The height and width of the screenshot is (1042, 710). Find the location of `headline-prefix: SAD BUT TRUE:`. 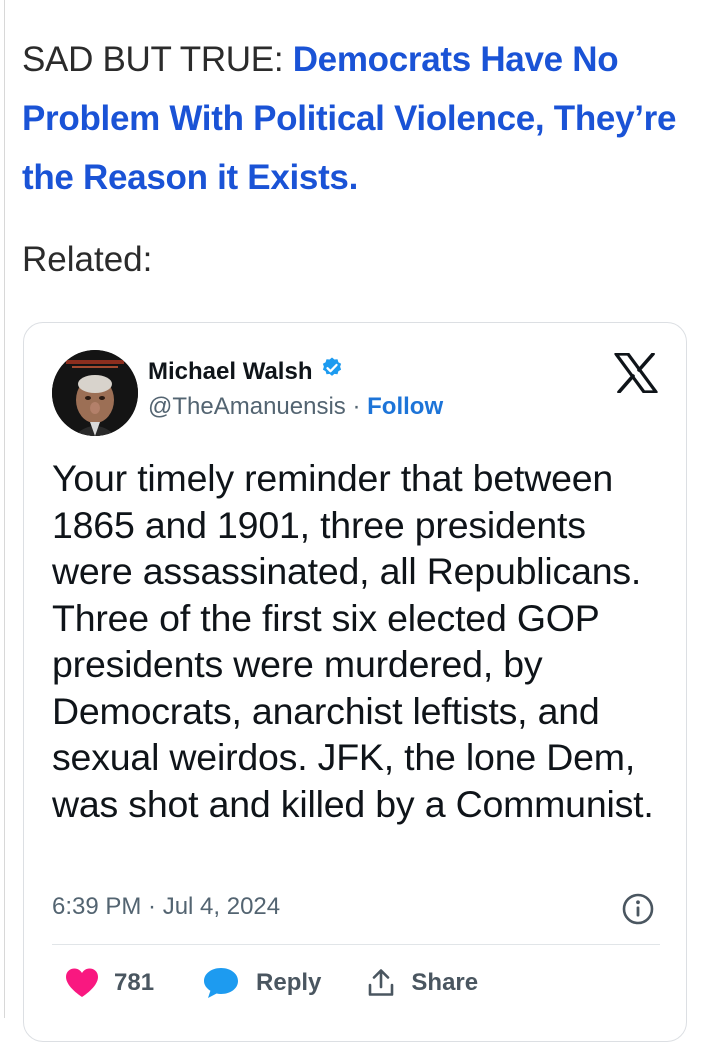

headline-prefix: SAD BUT TRUE: is located at coordinates (157, 59).